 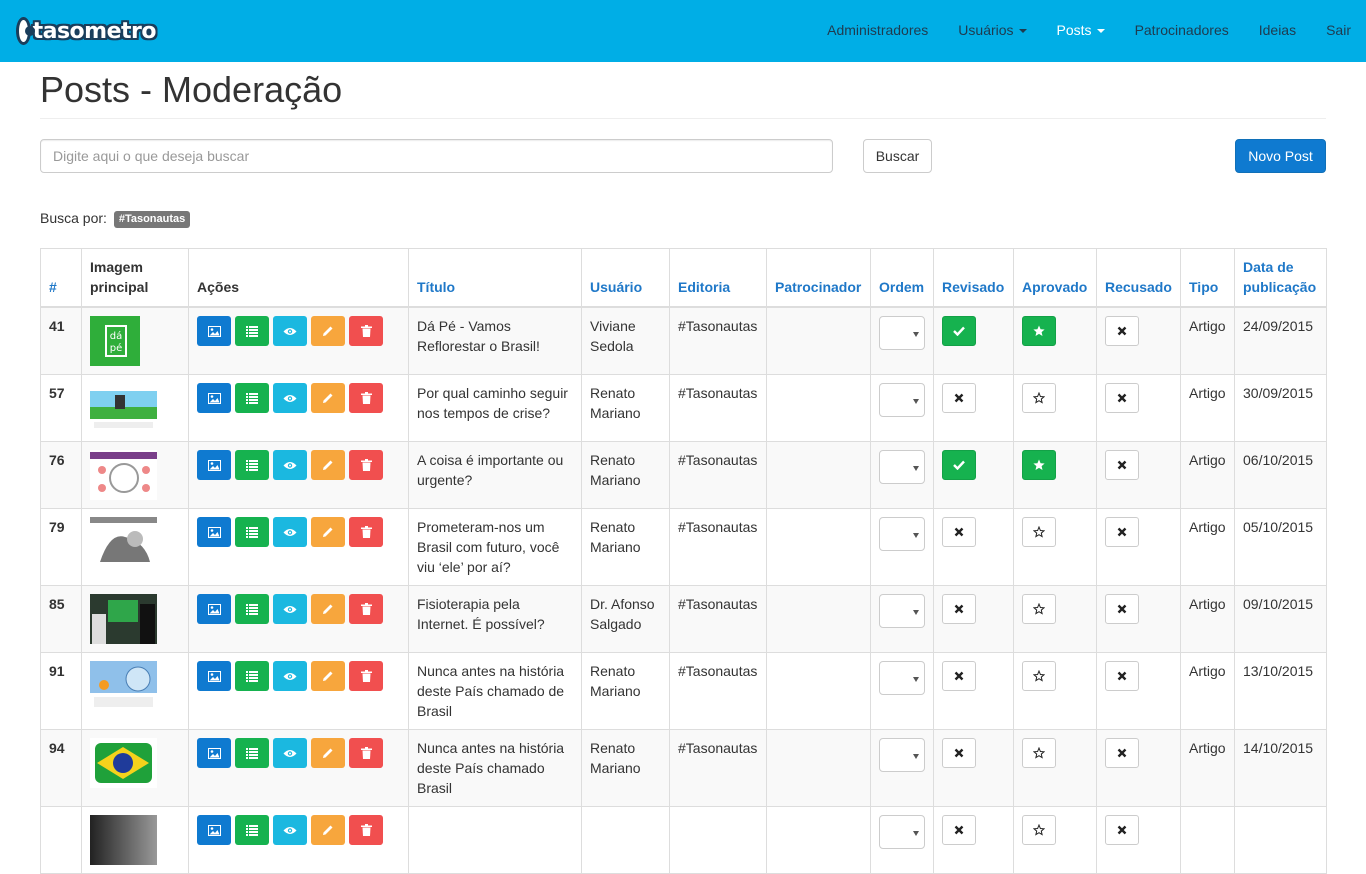 What do you see at coordinates (897, 156) in the screenshot?
I see `search-button: Buscar` at bounding box center [897, 156].